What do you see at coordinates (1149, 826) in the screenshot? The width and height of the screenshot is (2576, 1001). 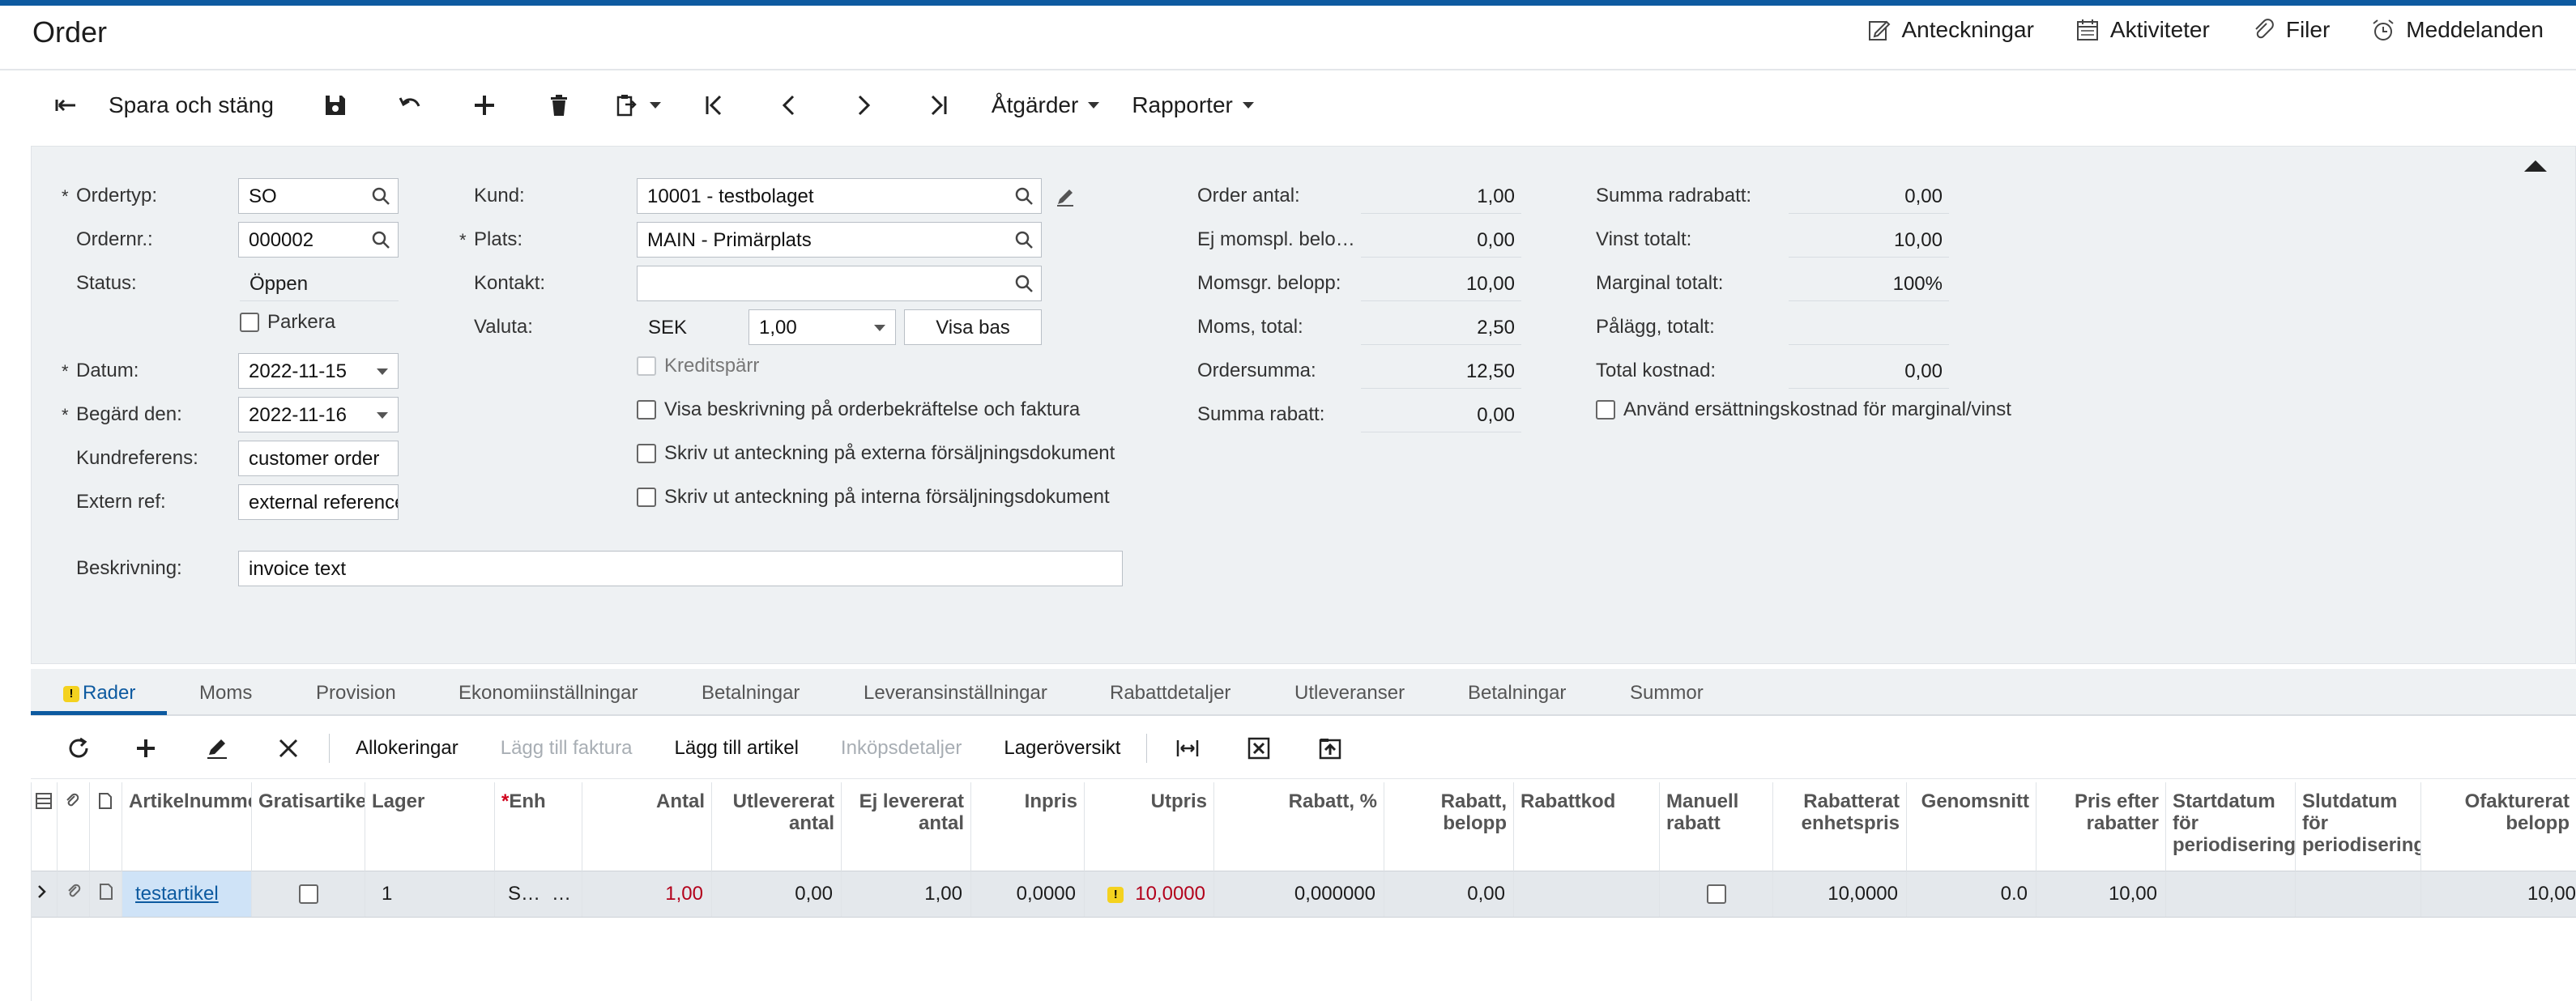 I see `col-utpris: Utpris` at bounding box center [1149, 826].